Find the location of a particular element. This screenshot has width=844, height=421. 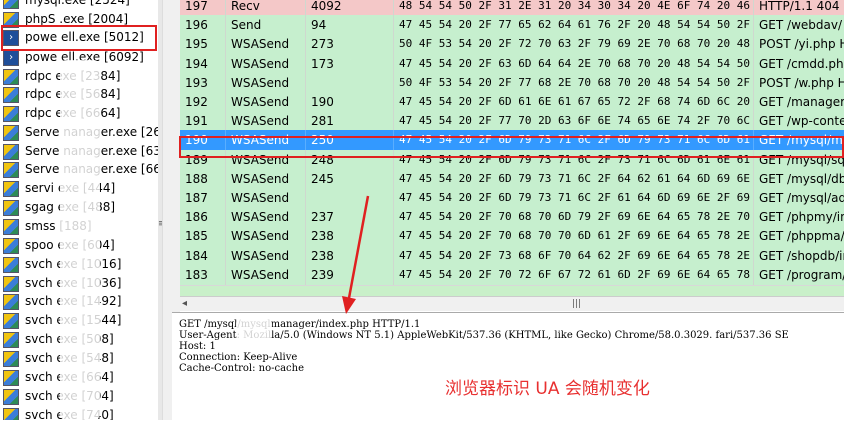

packet-table-hscrollbar: ◂ ||| is located at coordinates (512, 303).